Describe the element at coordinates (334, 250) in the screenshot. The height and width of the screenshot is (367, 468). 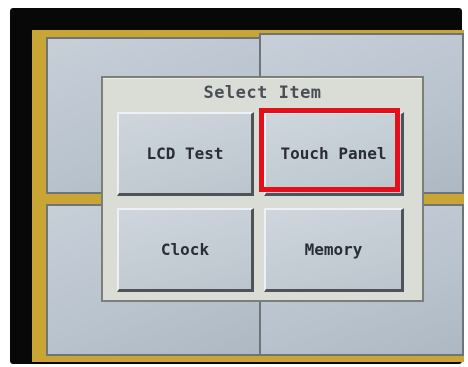
I see `memory-button: Memory` at that location.